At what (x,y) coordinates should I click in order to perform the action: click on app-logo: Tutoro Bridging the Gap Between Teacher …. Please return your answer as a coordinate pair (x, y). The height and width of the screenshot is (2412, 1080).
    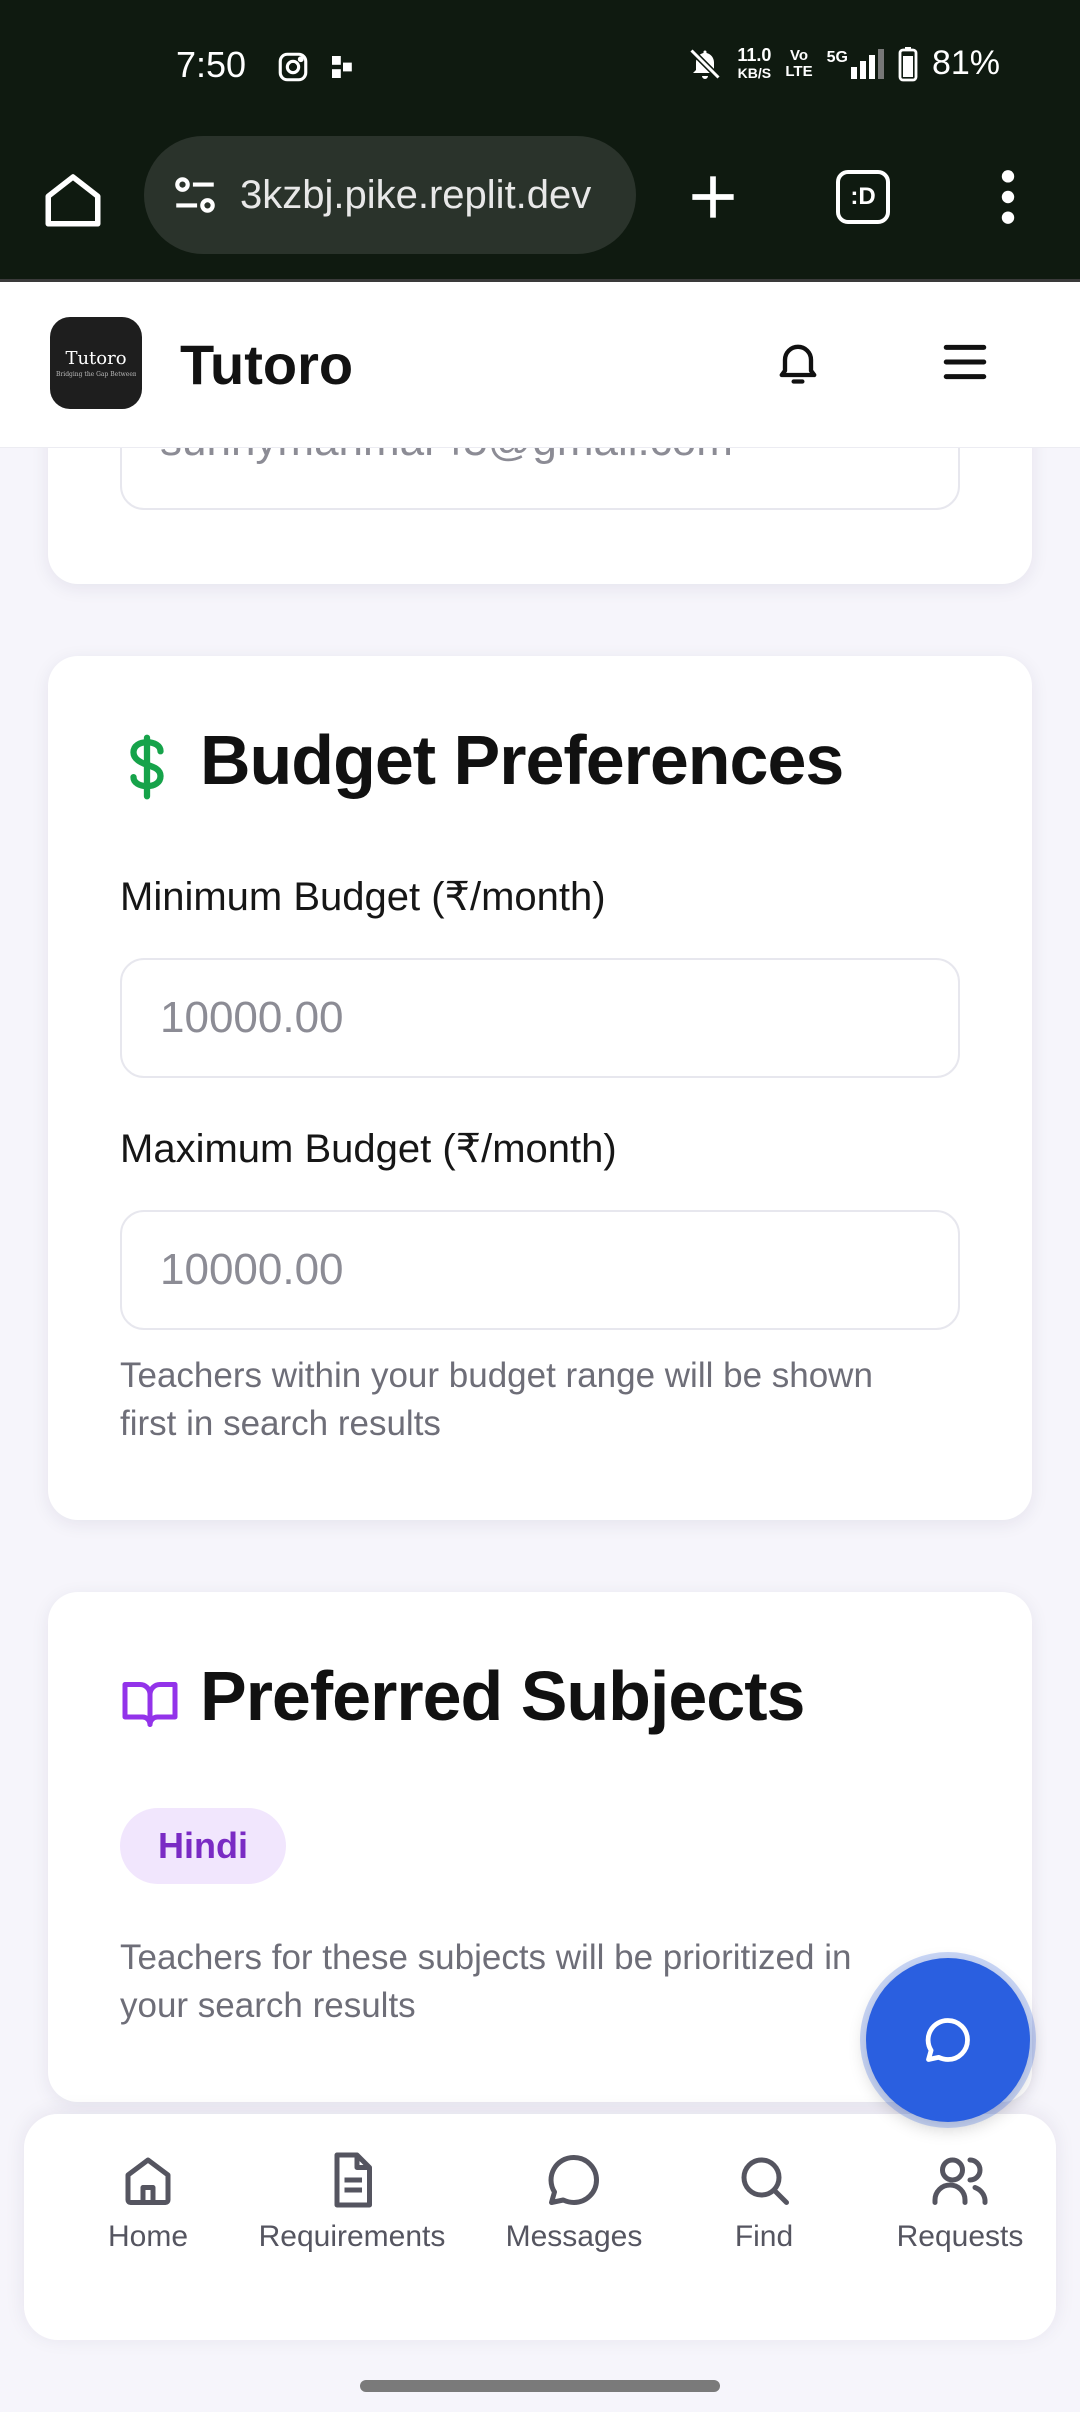
    Looking at the image, I should click on (96, 363).